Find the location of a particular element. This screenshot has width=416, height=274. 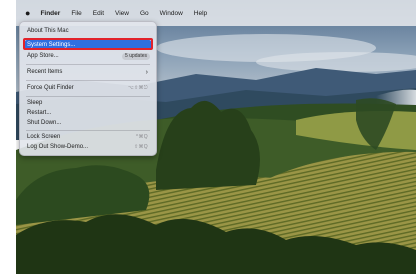

menu-item-recent-items: Recent Items › is located at coordinates (88, 72).